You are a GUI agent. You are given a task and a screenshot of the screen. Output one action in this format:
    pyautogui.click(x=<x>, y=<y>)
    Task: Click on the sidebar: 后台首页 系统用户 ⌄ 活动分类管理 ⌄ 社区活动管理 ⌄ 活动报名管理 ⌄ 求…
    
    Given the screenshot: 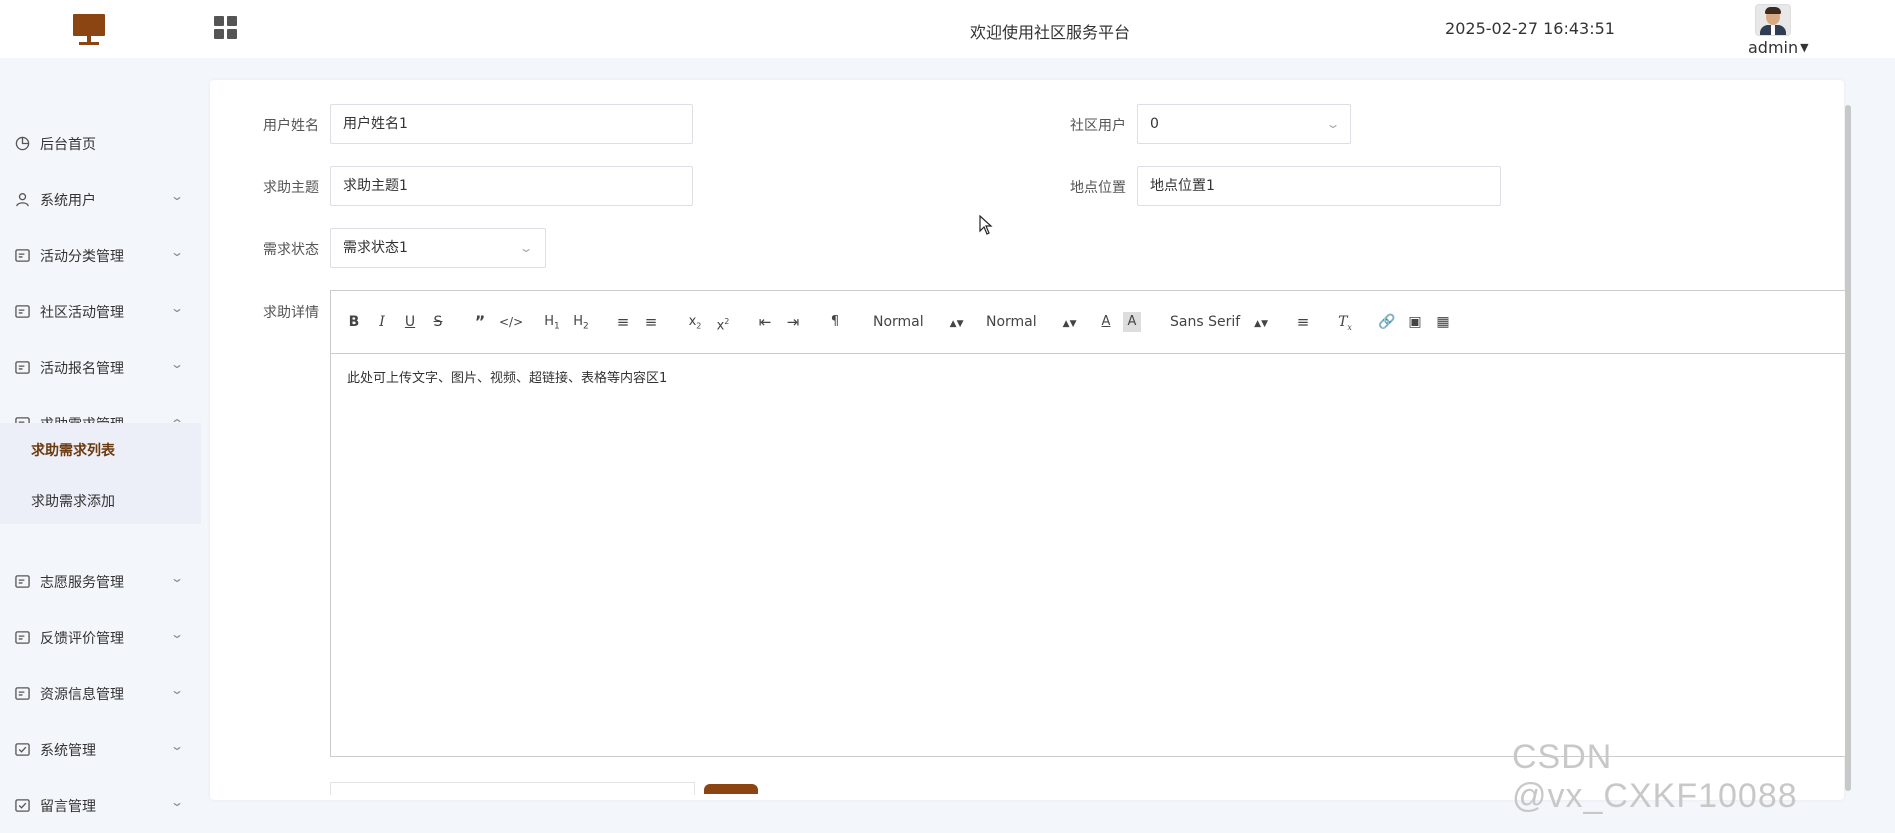 What is the action you would take?
    pyautogui.click(x=100, y=436)
    